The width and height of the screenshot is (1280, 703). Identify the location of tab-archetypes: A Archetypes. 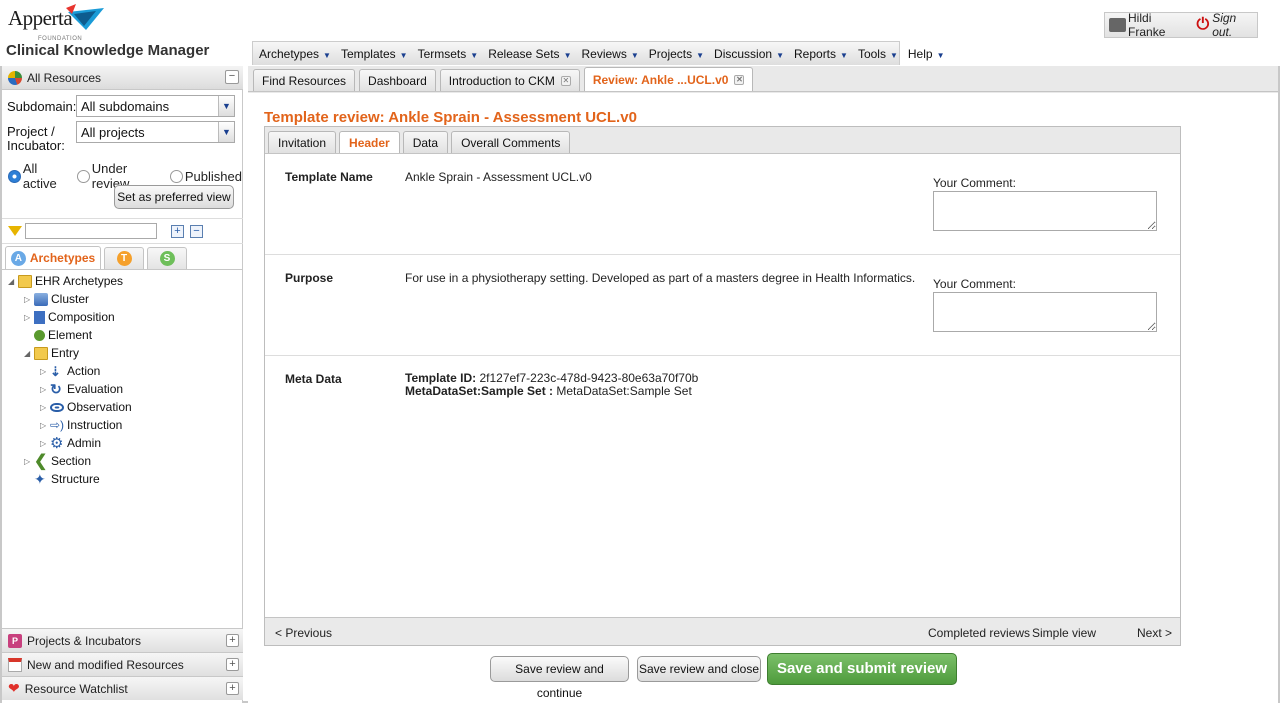
(53, 257).